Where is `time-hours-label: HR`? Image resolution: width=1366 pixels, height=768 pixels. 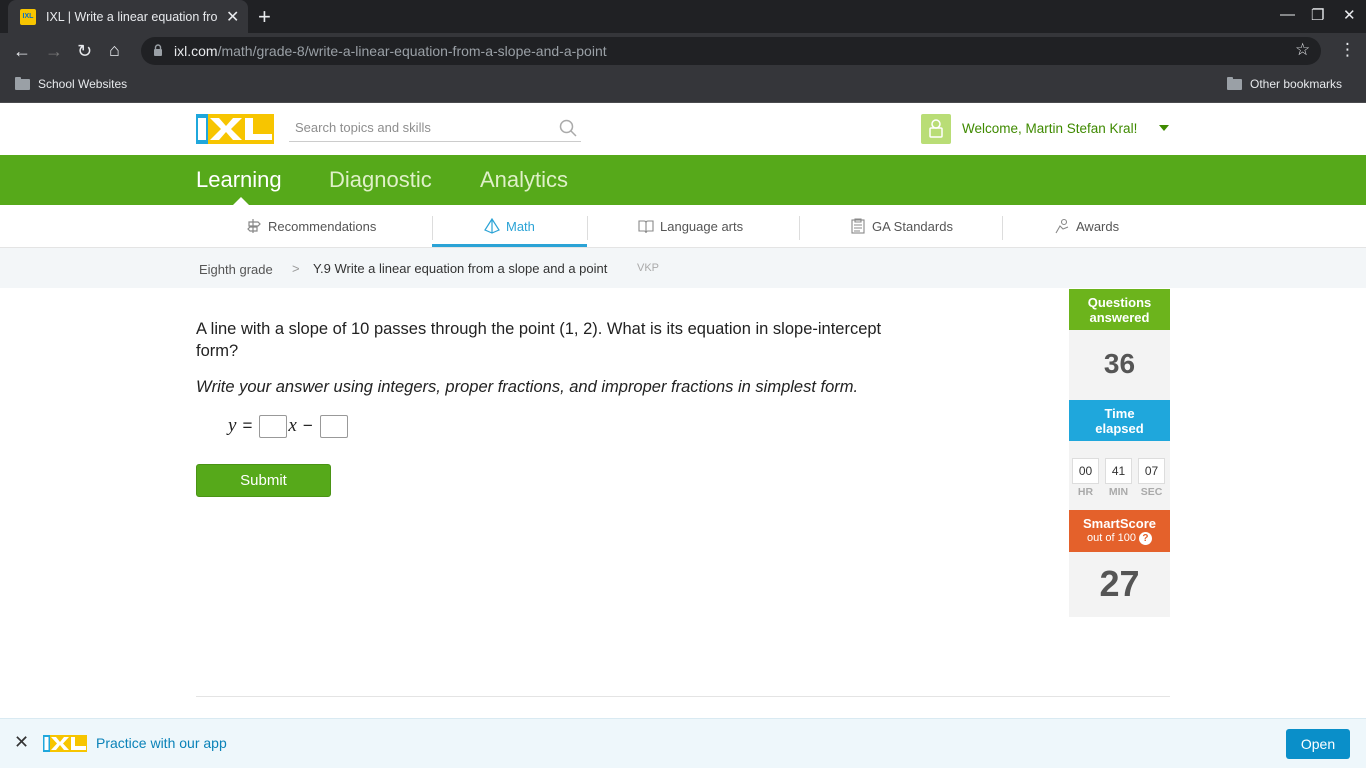 time-hours-label: HR is located at coordinates (1085, 492).